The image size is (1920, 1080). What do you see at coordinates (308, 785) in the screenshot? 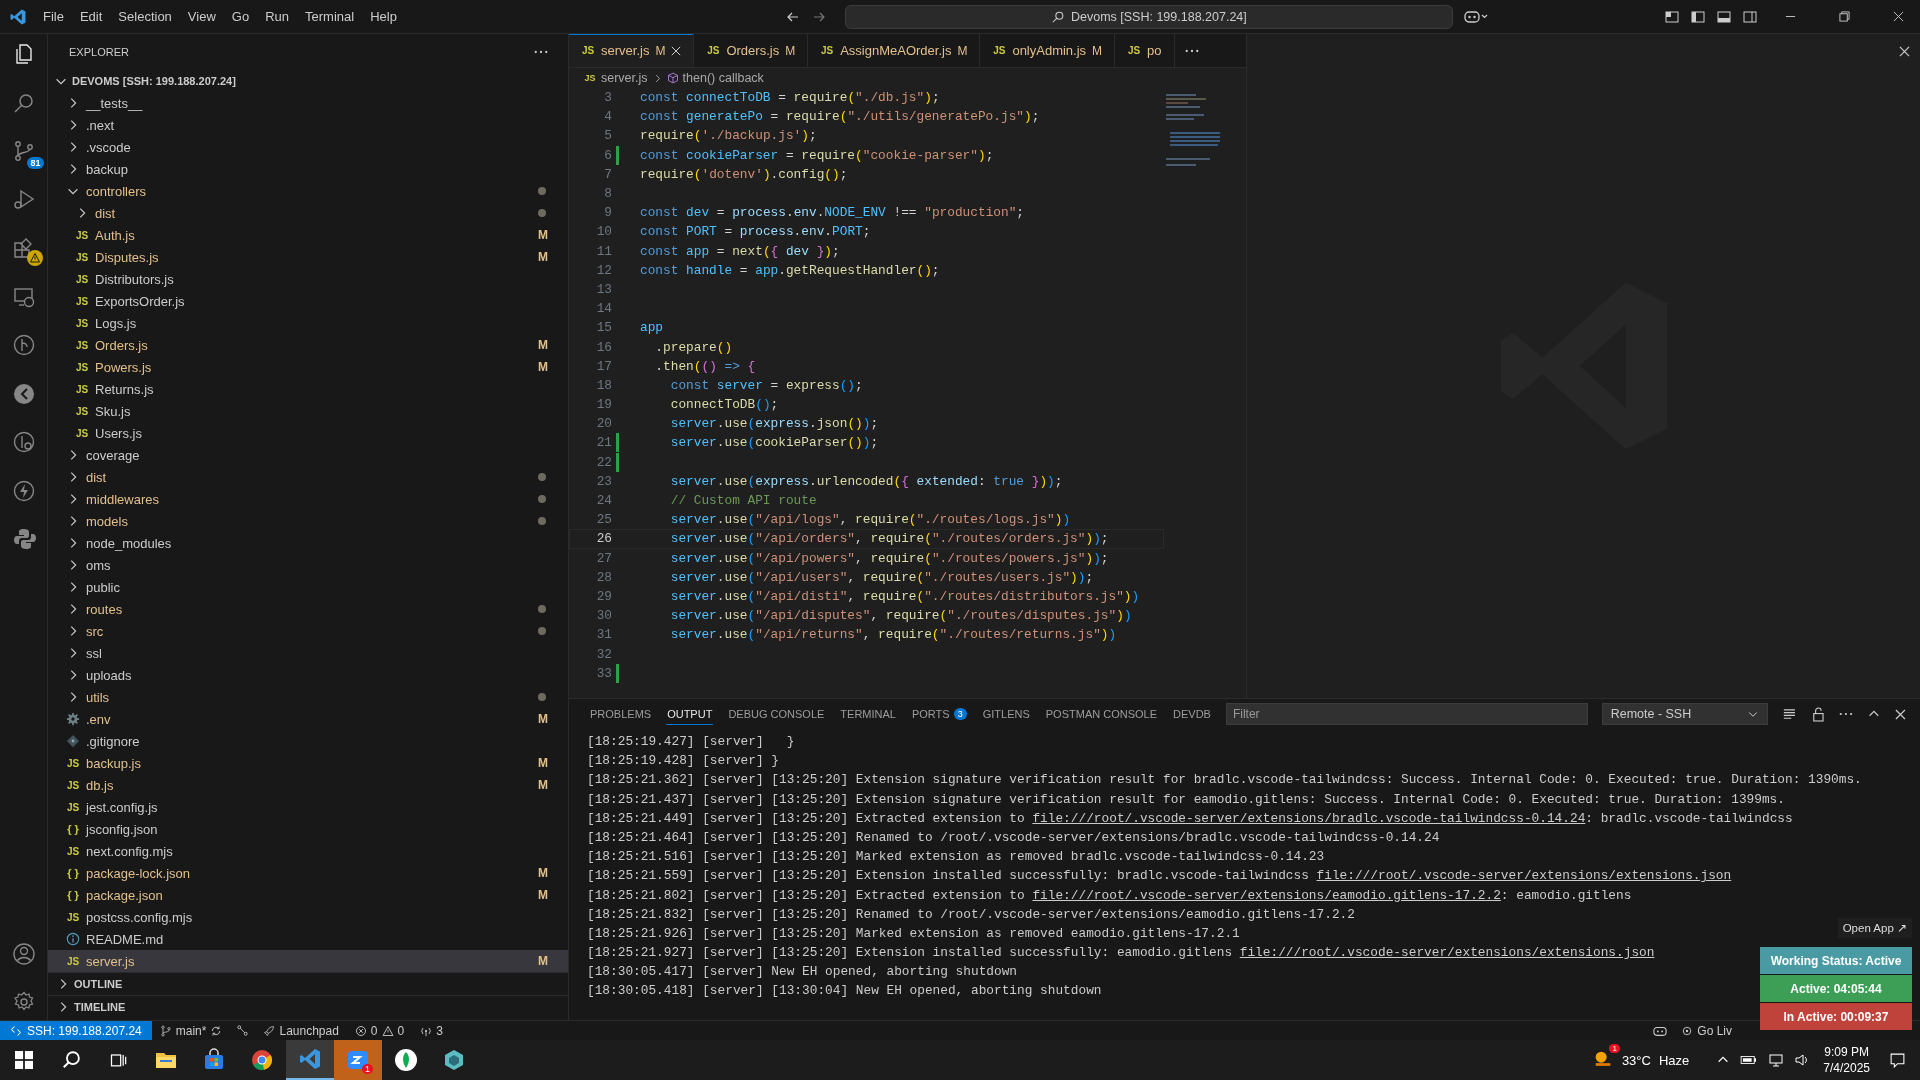
I see `tree-item: JS db.js M` at bounding box center [308, 785].